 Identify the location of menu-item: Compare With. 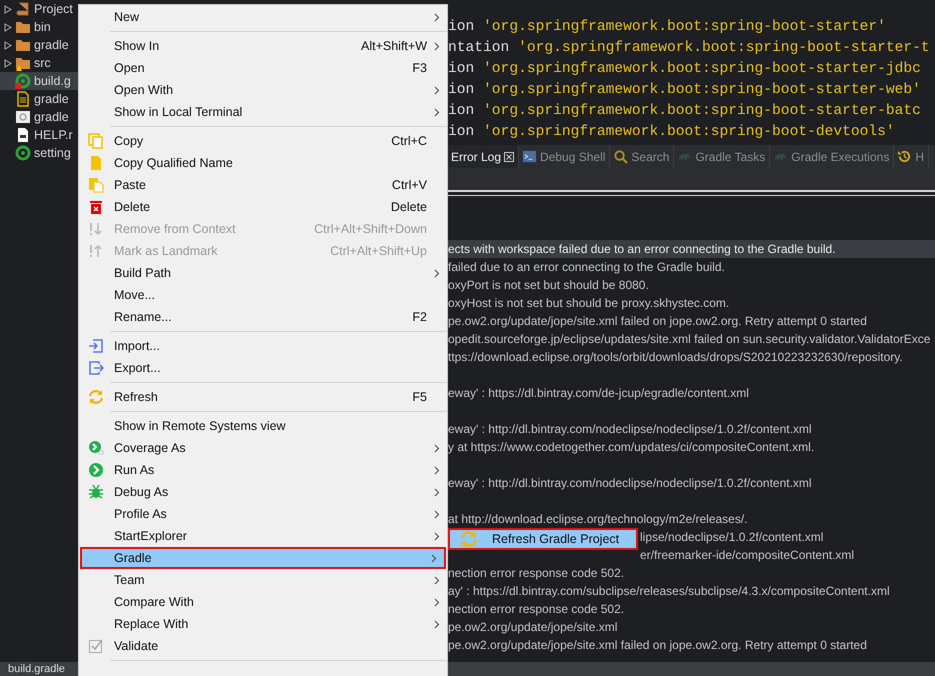
(263, 602).